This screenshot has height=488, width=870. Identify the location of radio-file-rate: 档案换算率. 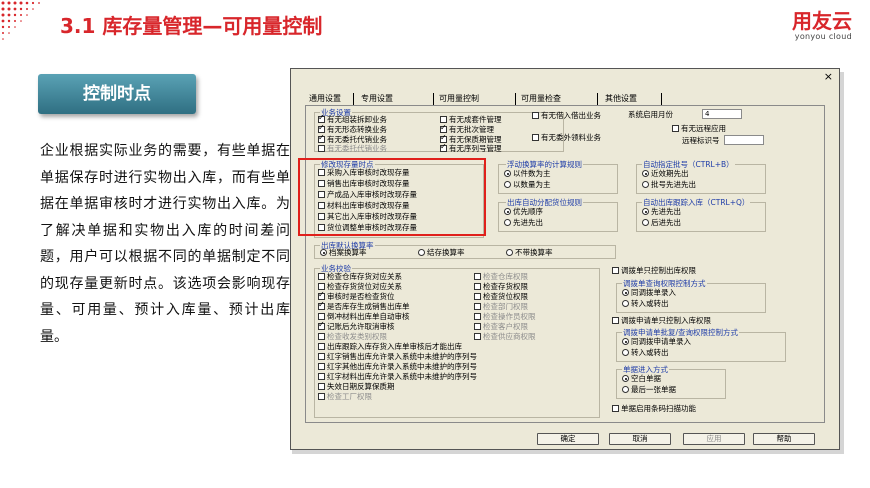
(343, 253).